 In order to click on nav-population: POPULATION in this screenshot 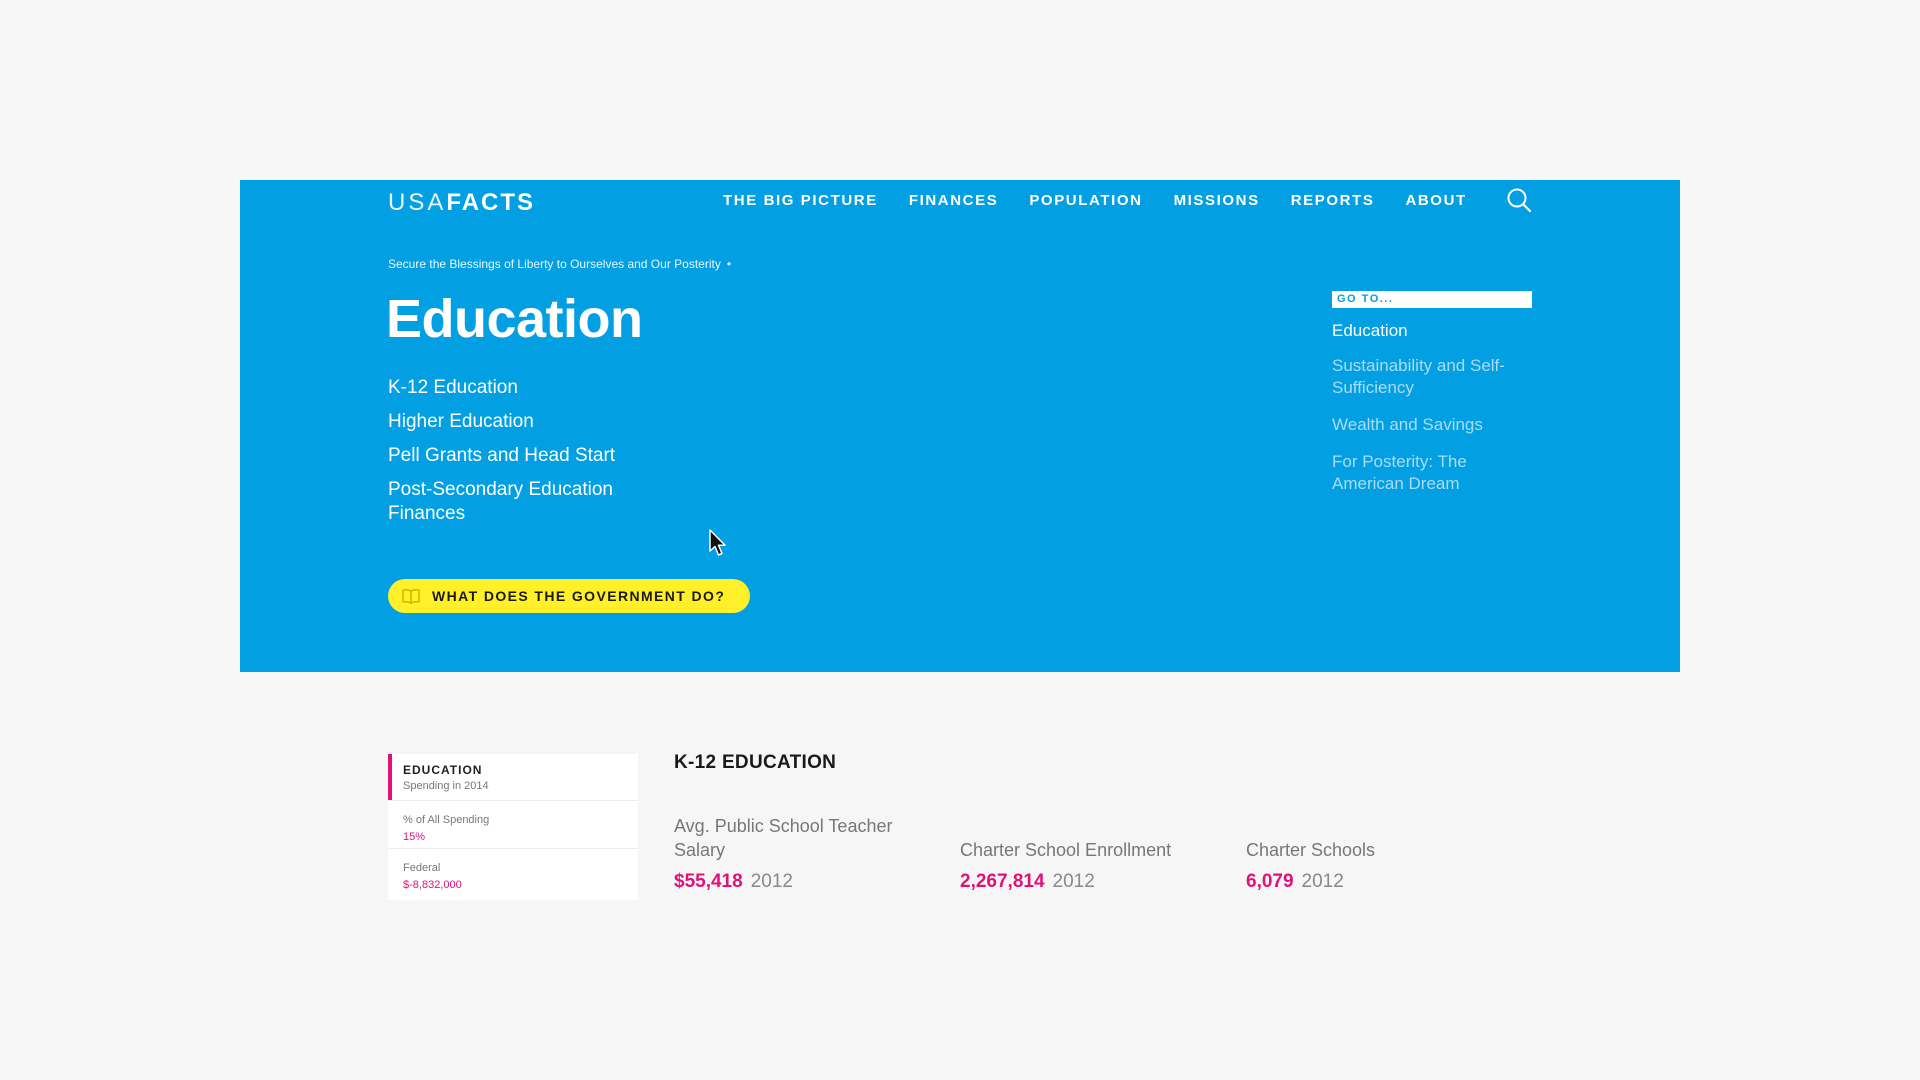, I will do `click(1085, 201)`.